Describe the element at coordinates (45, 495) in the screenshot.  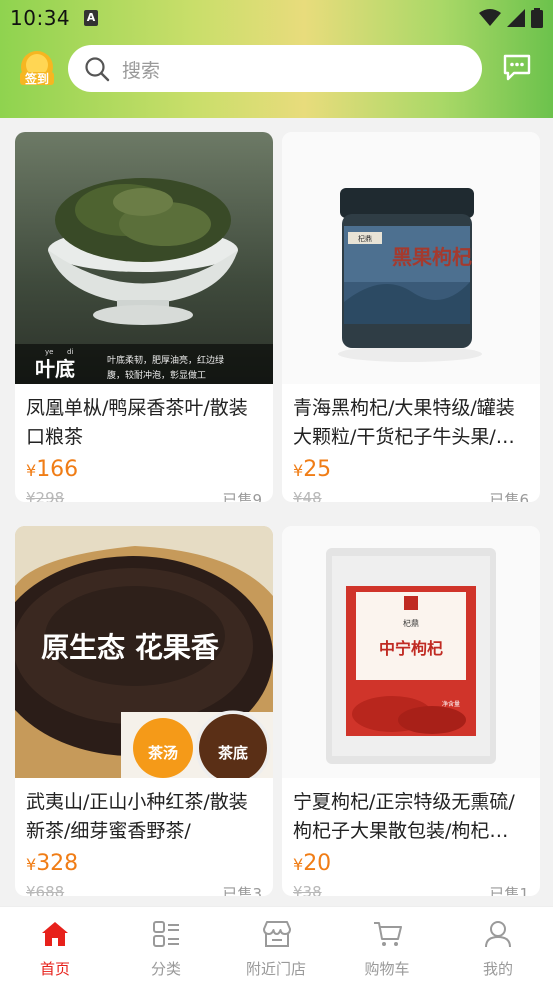
I see `original-price: ¥298` at that location.